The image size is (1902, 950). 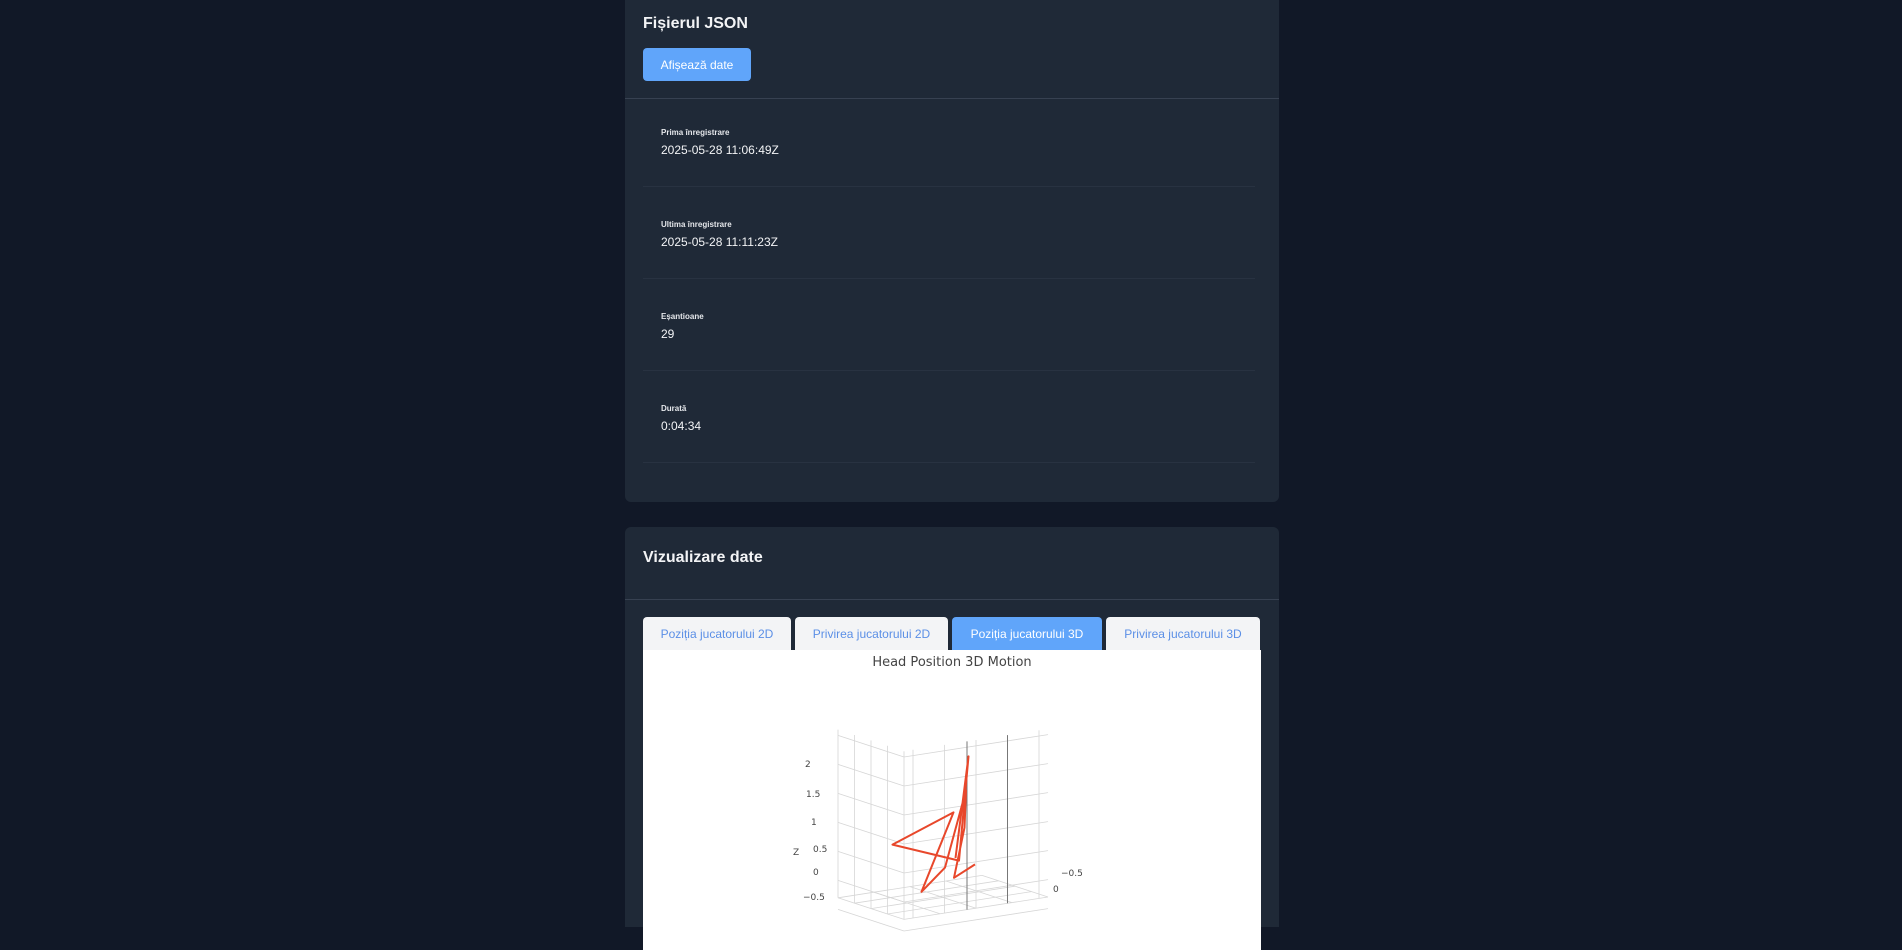 What do you see at coordinates (949, 325) in the screenshot?
I see `stat-samples: Eșantioane 29` at bounding box center [949, 325].